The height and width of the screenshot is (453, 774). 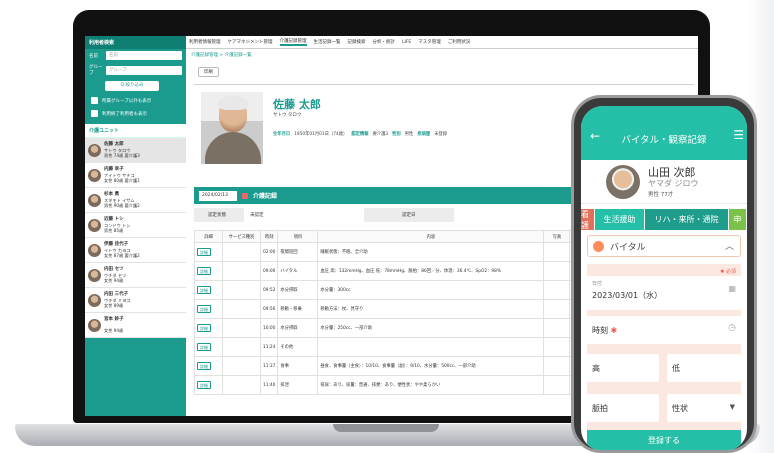 I want to click on pulse-field: 脈拍, so click(x=623, y=408).